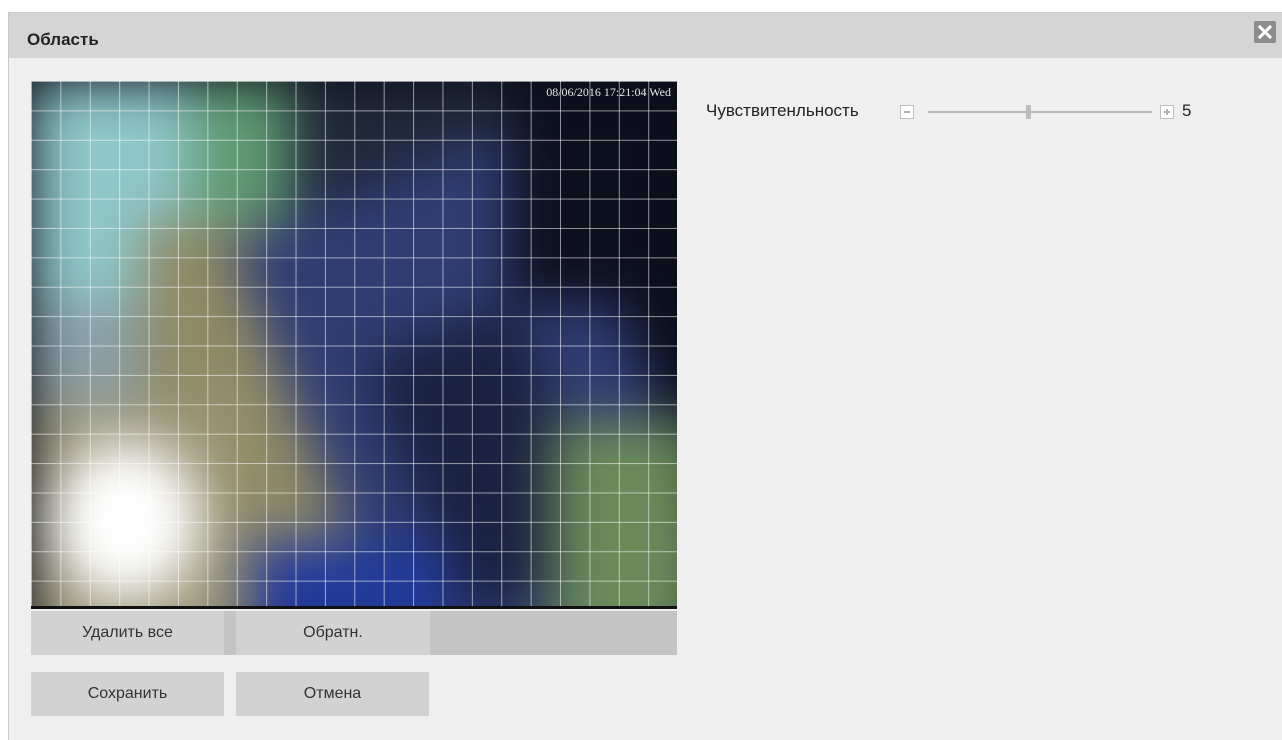 This screenshot has width=1282, height=740. What do you see at coordinates (63, 39) in the screenshot?
I see `dialog-title: Область` at bounding box center [63, 39].